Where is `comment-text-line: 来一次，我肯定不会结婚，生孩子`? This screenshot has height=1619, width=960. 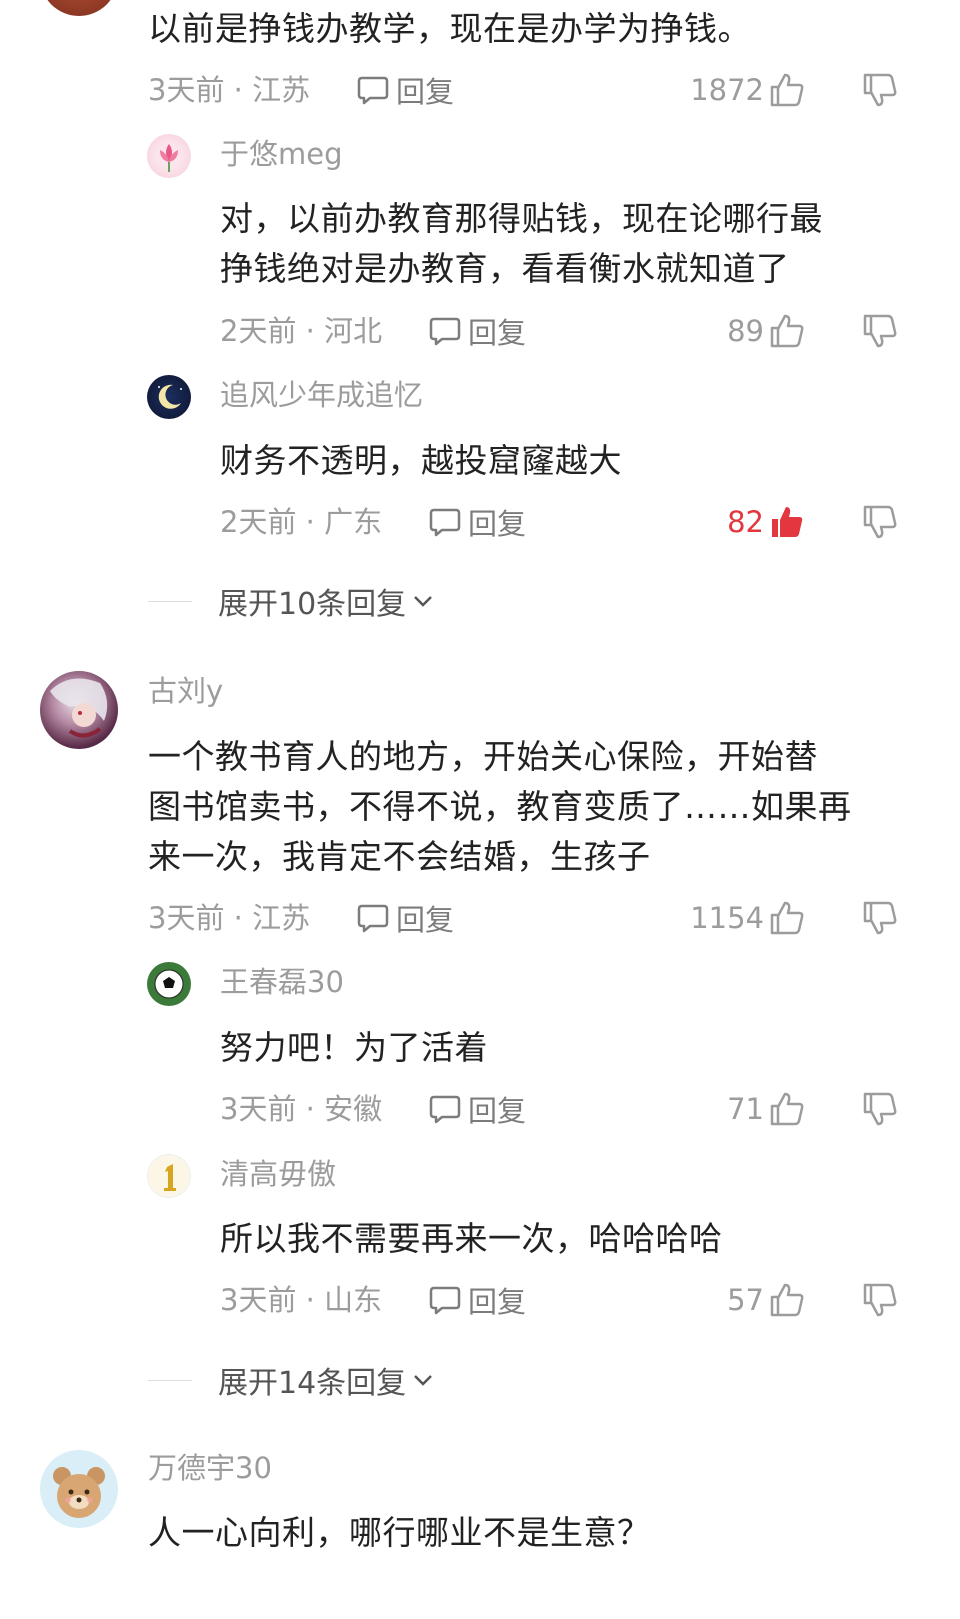
comment-text-line: 来一次，我肯定不会结婚，生孩子 is located at coordinates (399, 856).